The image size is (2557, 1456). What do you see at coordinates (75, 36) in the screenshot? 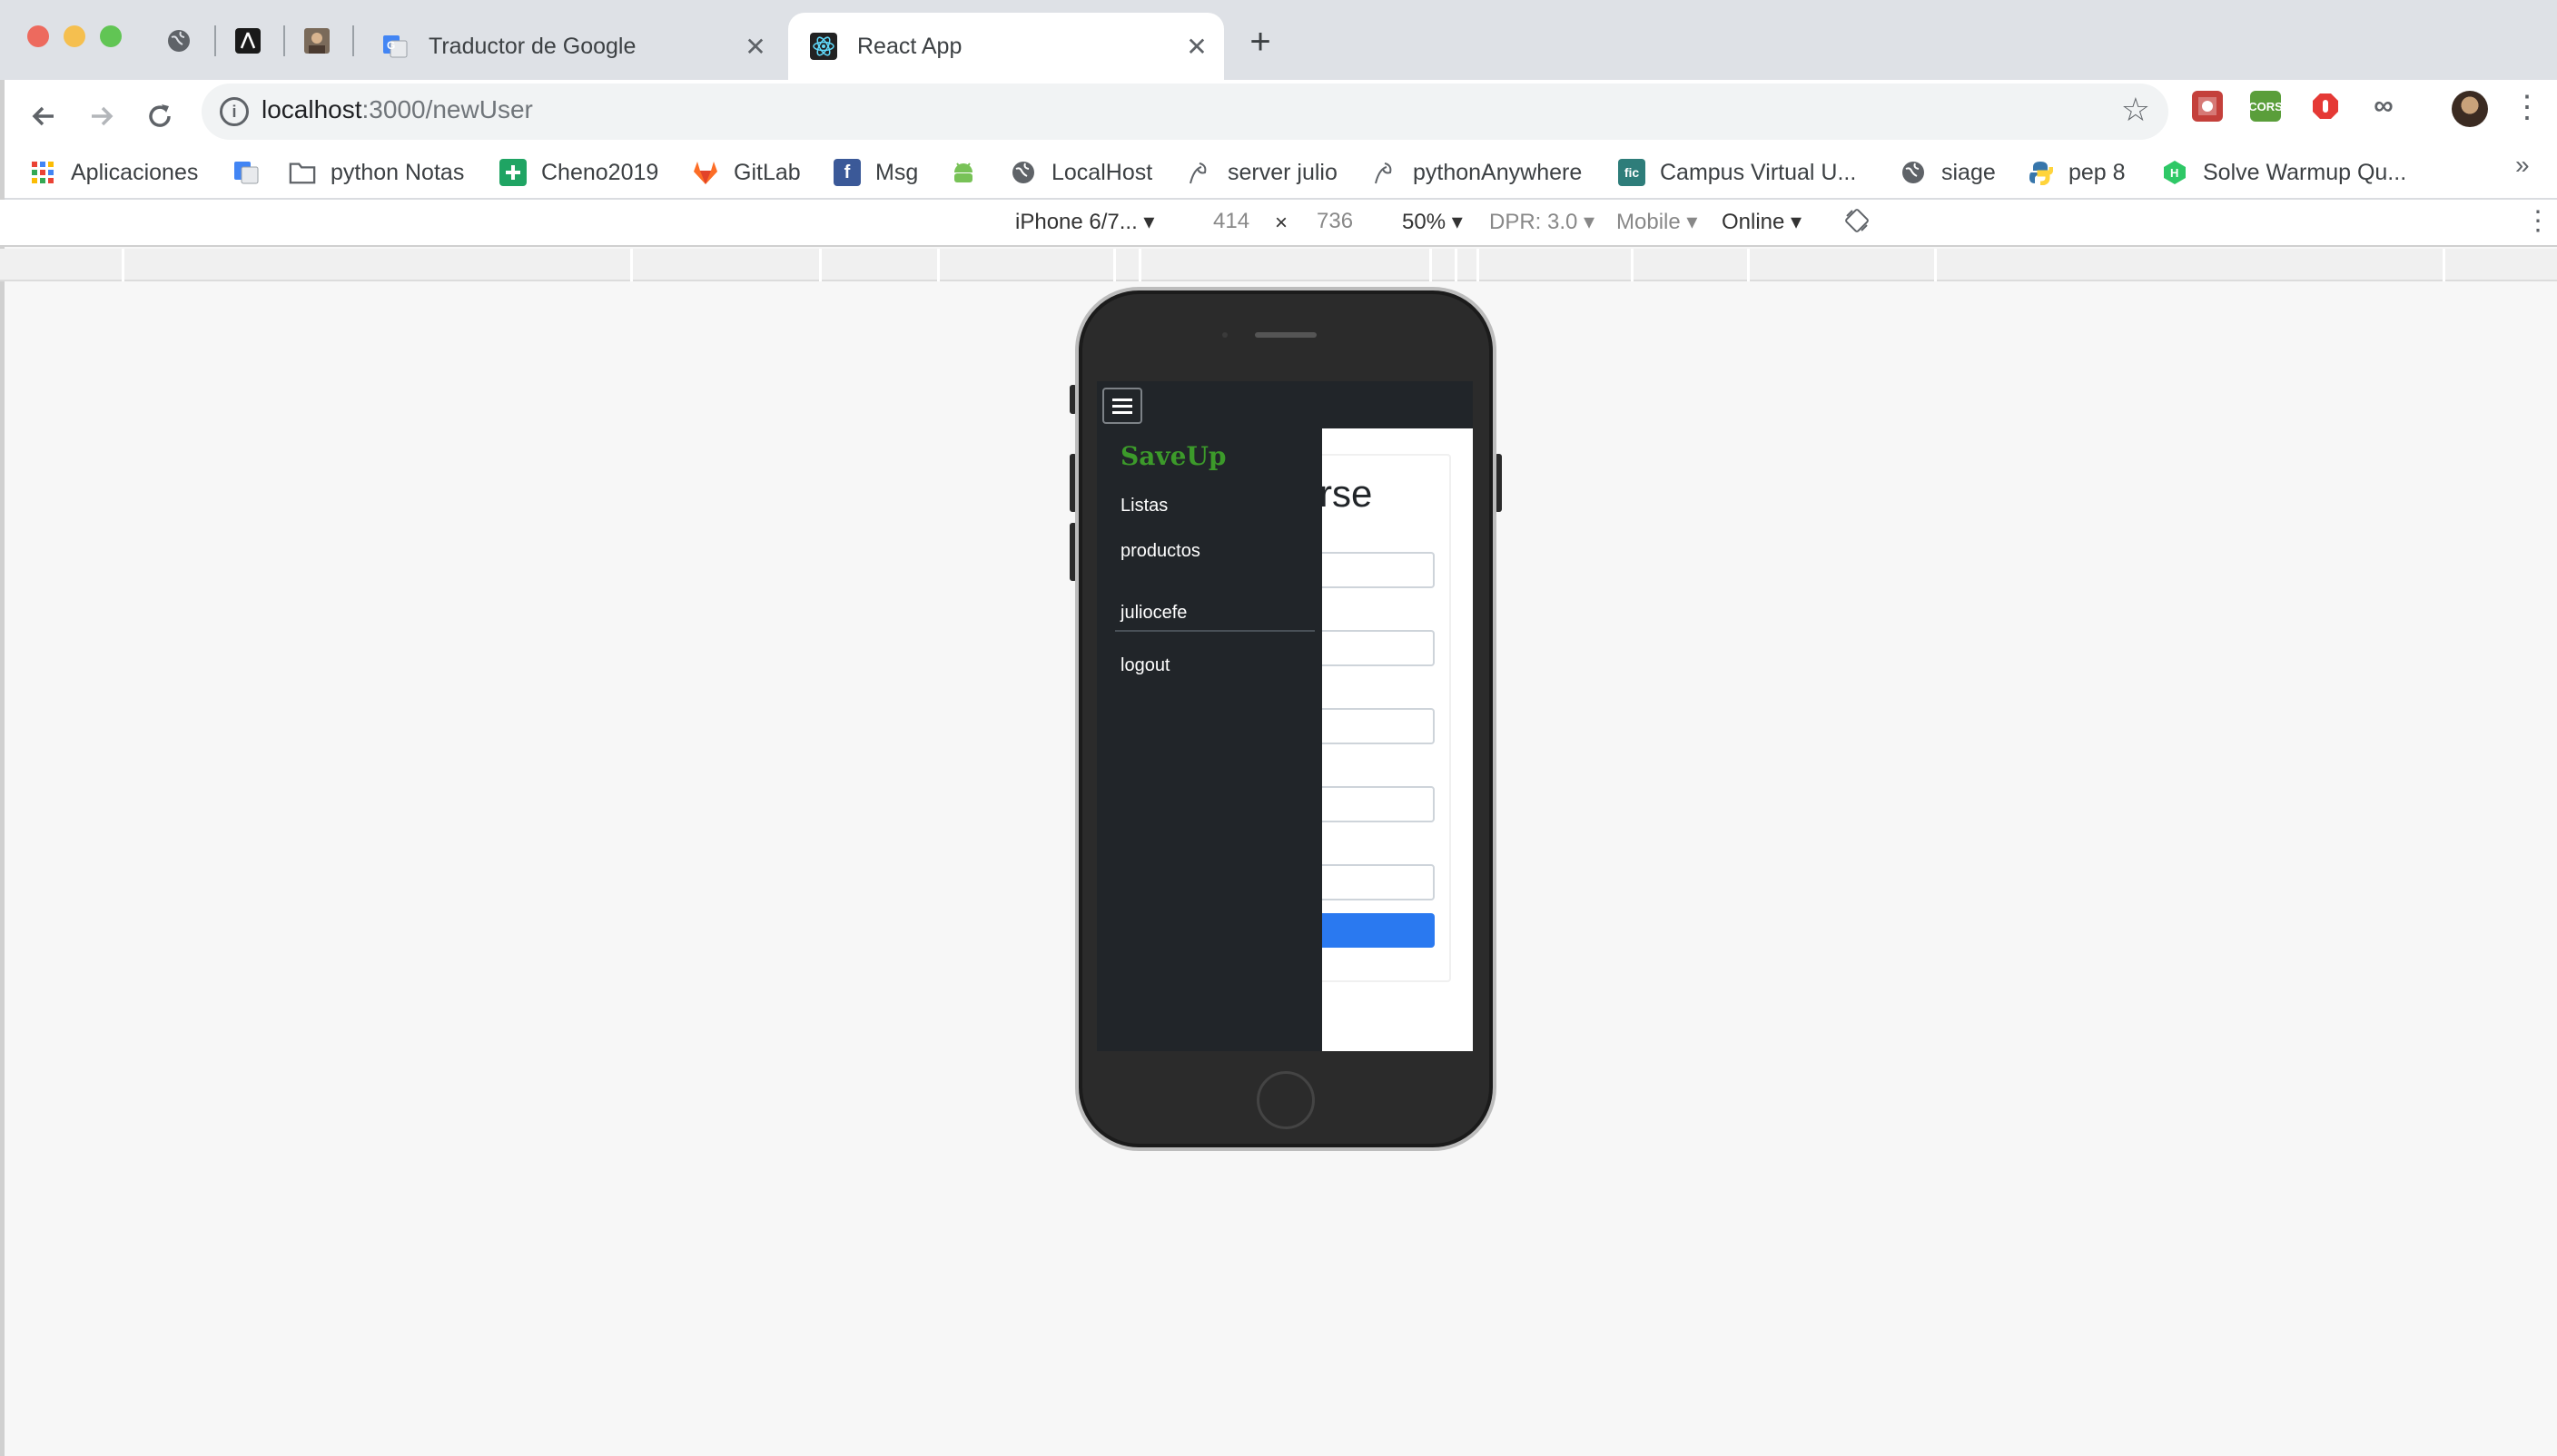
I see `minimize-window-button` at bounding box center [75, 36].